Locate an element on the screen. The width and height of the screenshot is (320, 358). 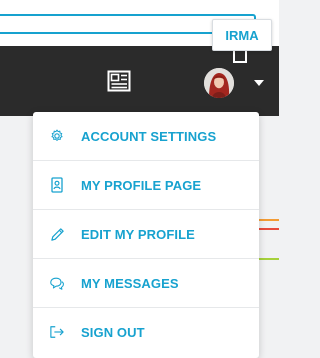
gear-icon is located at coordinates (57, 136).